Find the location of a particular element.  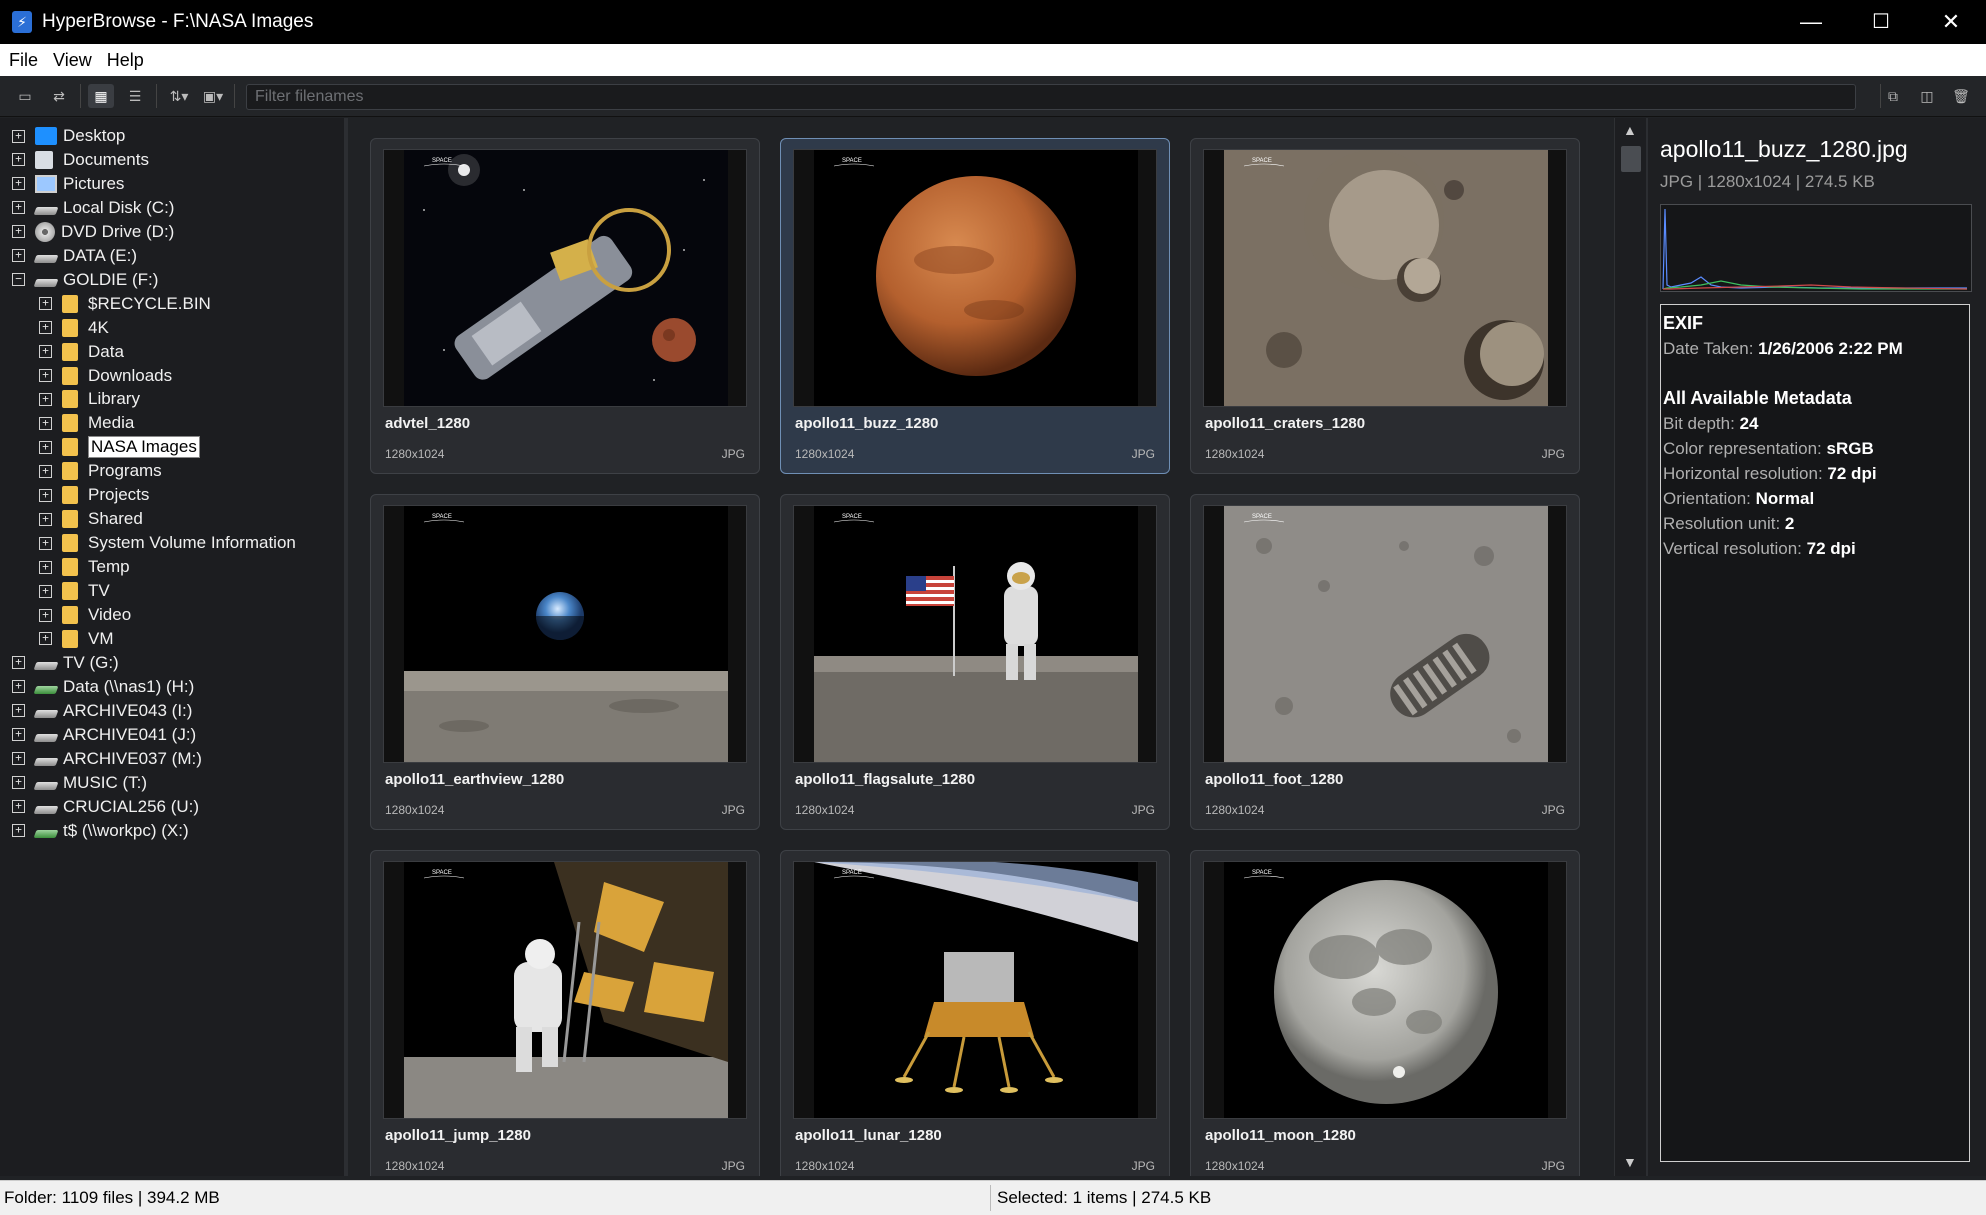

tree-item: − GOLDIE (F:) is located at coordinates (85, 280).